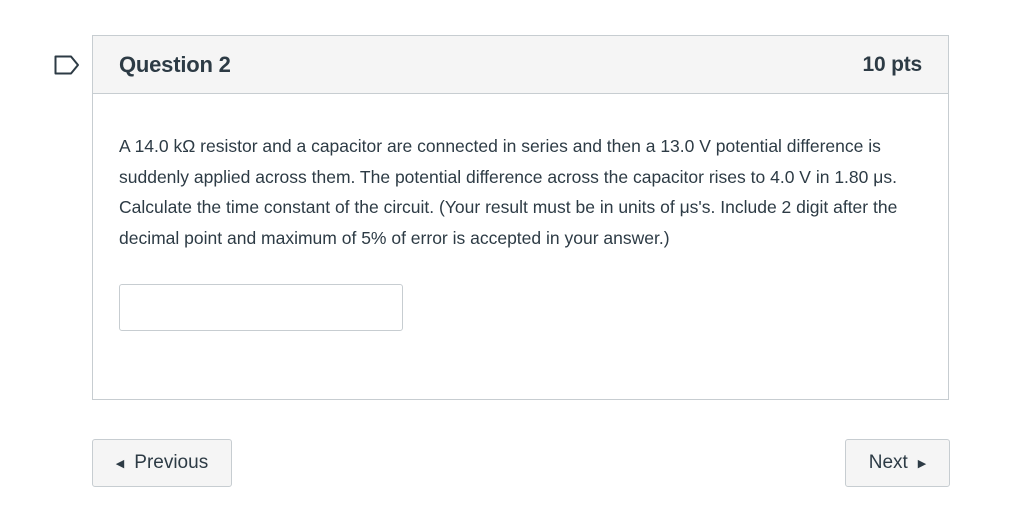 The image size is (1024, 516). What do you see at coordinates (261, 307) in the screenshot?
I see `answer-input` at bounding box center [261, 307].